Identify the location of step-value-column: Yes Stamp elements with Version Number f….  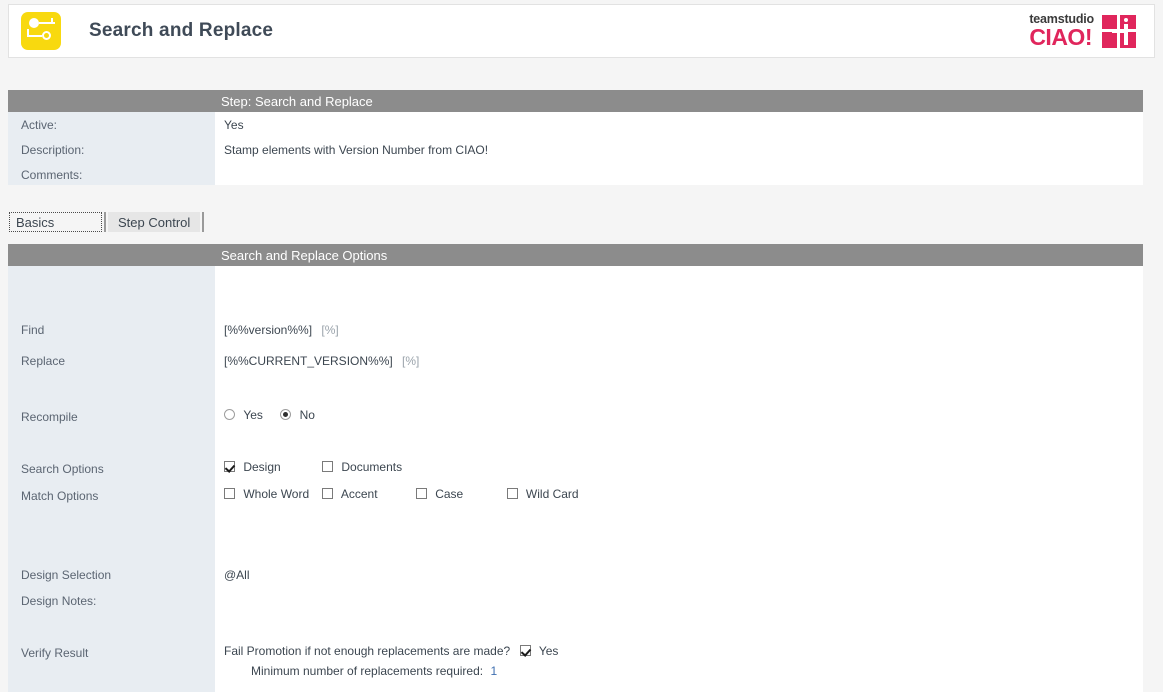
(679, 148).